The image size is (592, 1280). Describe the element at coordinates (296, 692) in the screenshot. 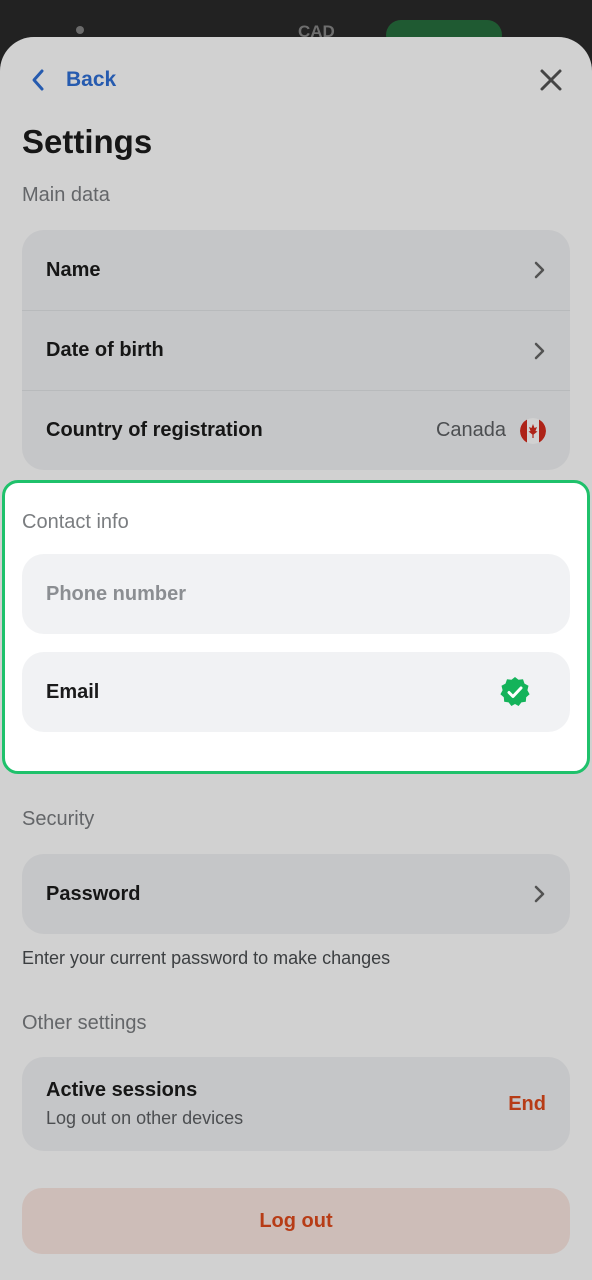

I see `email-row: Email` at that location.